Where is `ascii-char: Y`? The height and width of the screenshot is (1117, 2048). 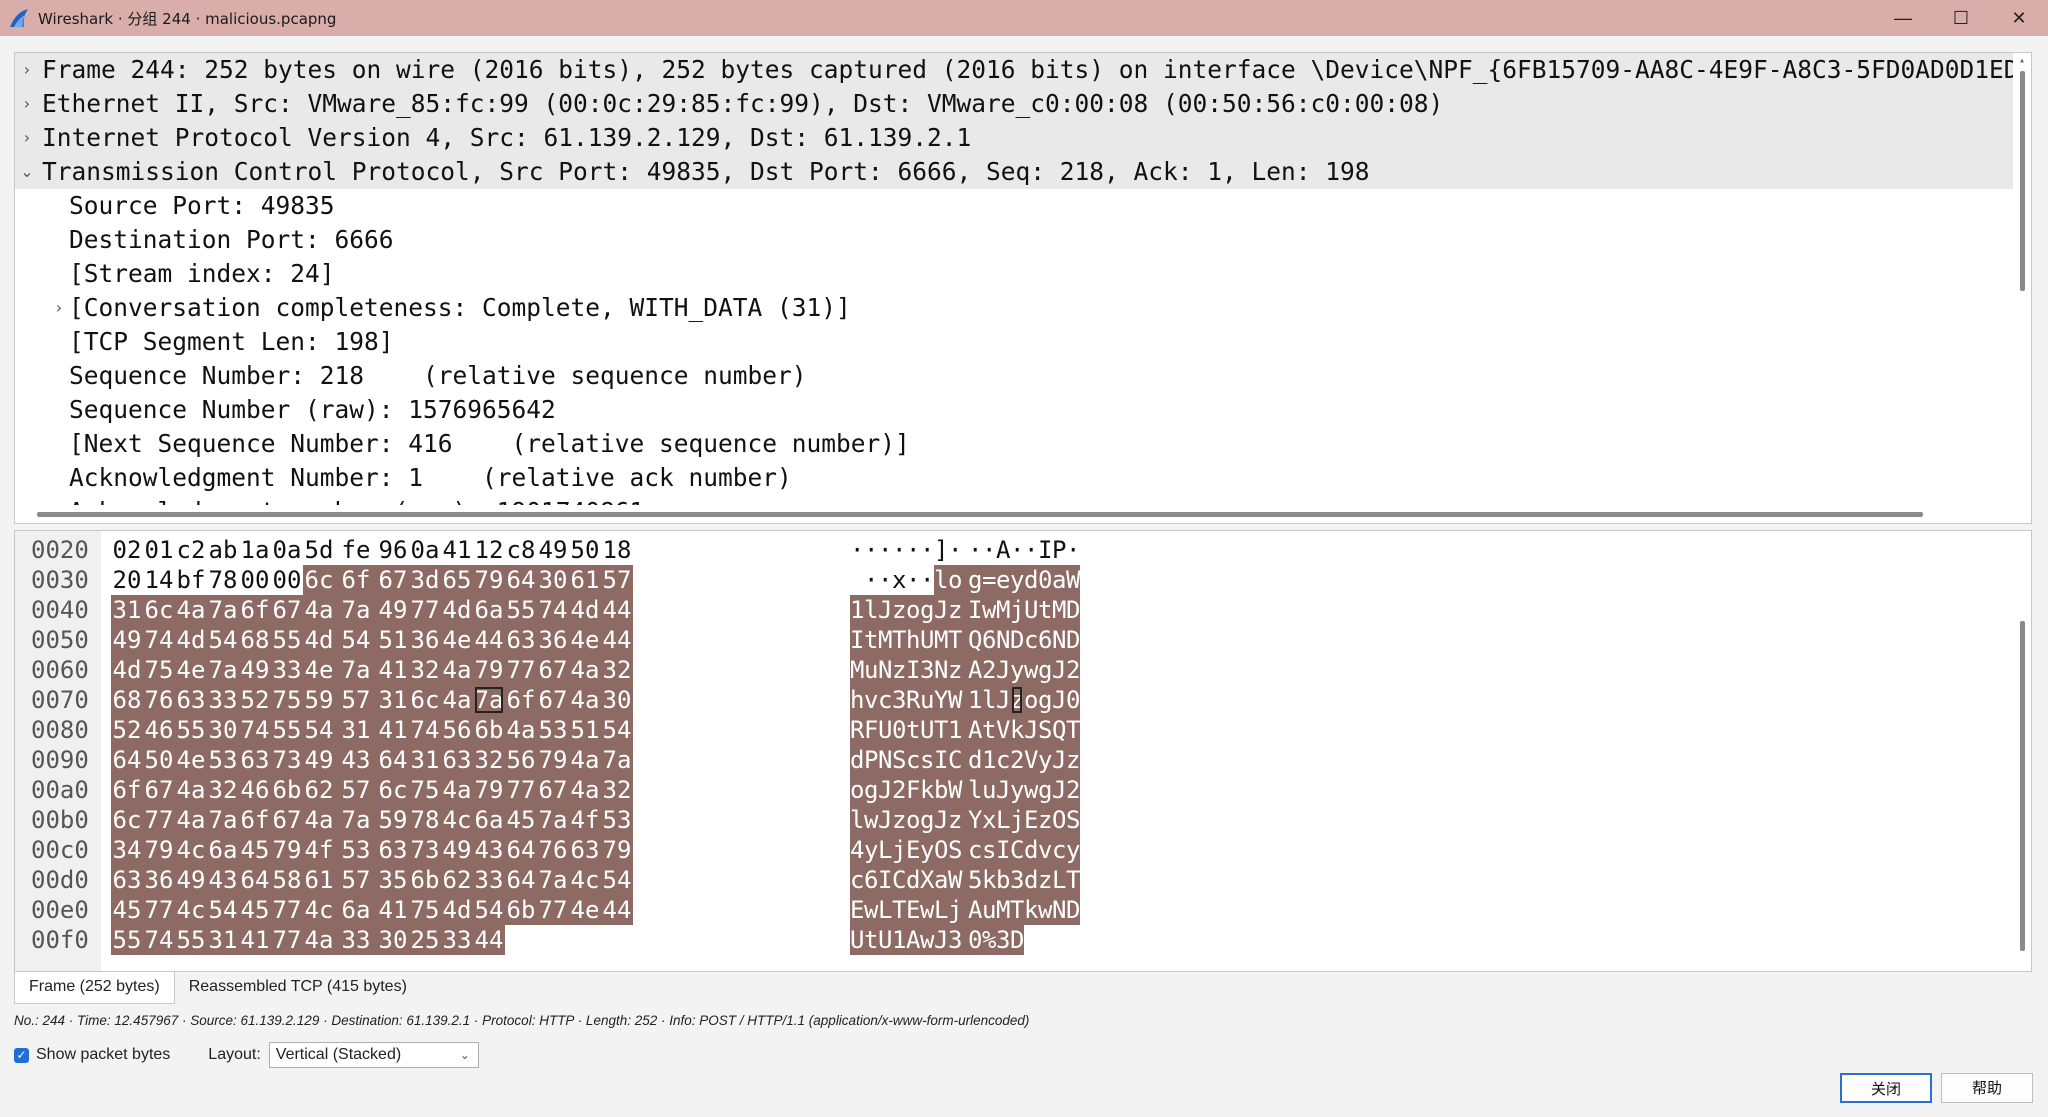
ascii-char: Y is located at coordinates (941, 700).